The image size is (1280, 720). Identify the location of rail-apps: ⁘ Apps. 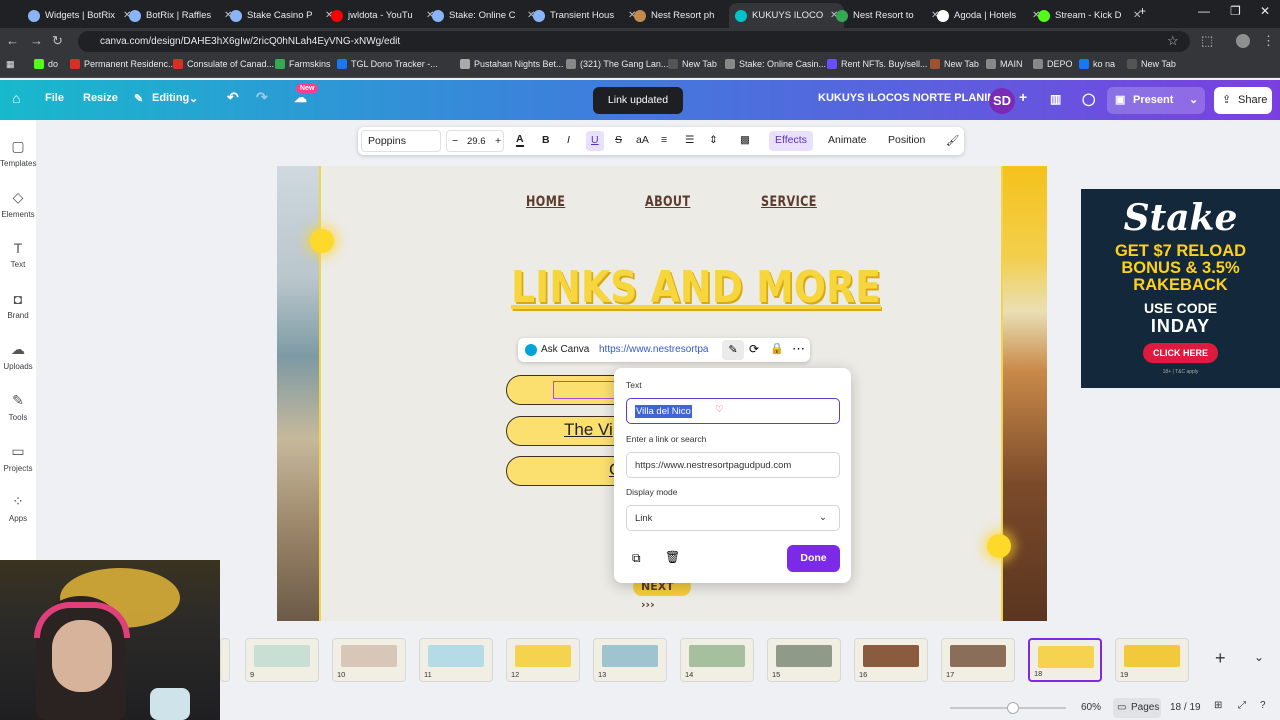
(18, 508).